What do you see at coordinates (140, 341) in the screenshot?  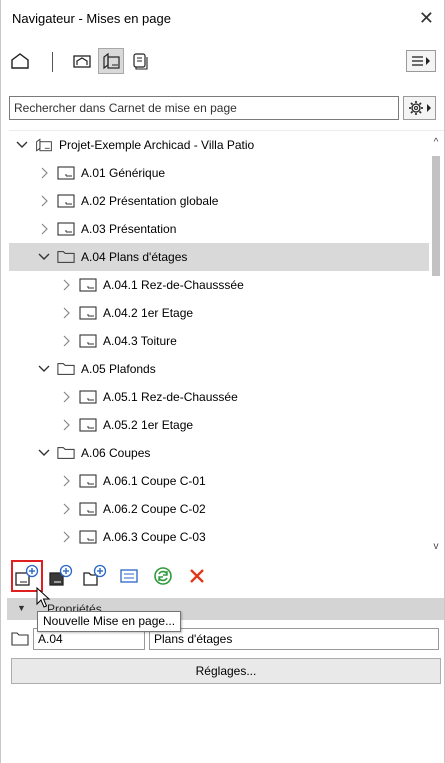 I see `tree-item-label: A.04.3 Toiture` at bounding box center [140, 341].